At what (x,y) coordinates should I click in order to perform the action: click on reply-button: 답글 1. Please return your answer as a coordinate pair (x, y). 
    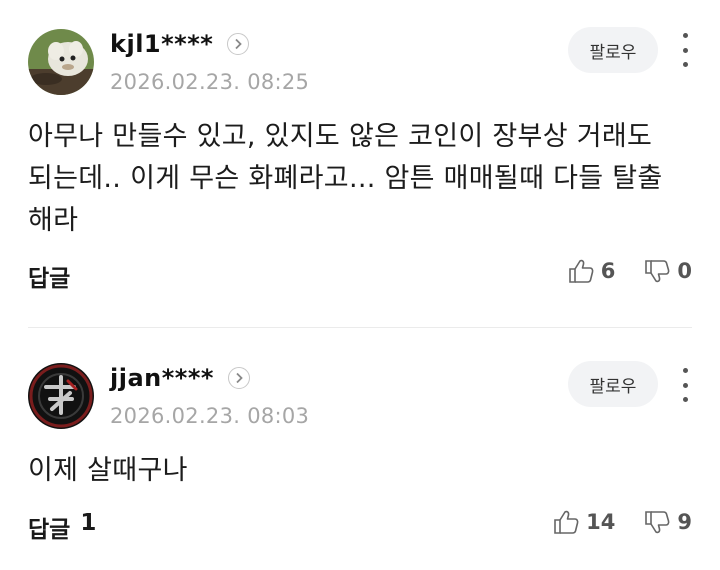
    Looking at the image, I should click on (62, 527).